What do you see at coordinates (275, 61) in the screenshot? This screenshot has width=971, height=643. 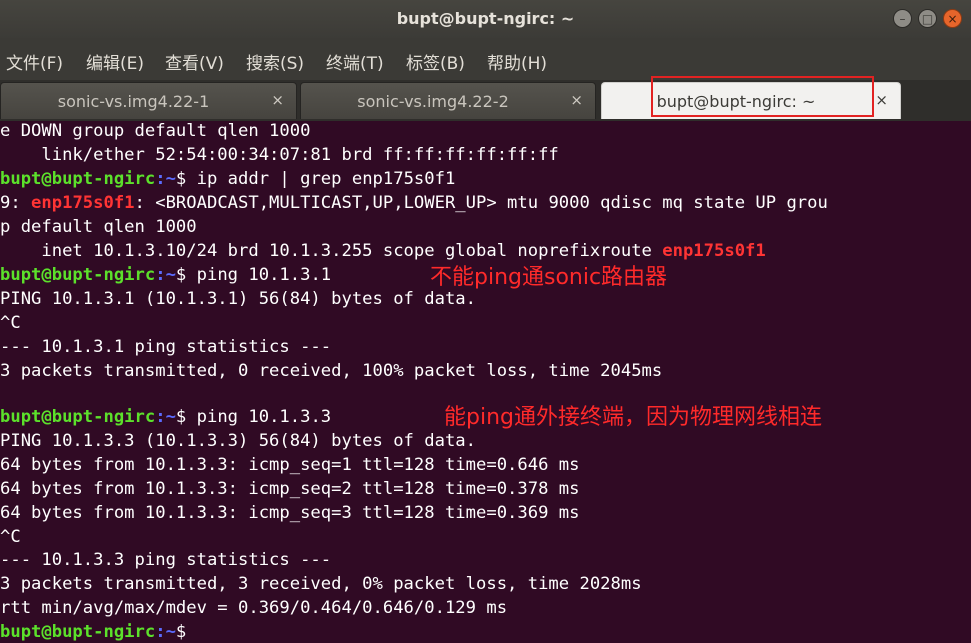 I see `menu-search: 搜索(S)` at bounding box center [275, 61].